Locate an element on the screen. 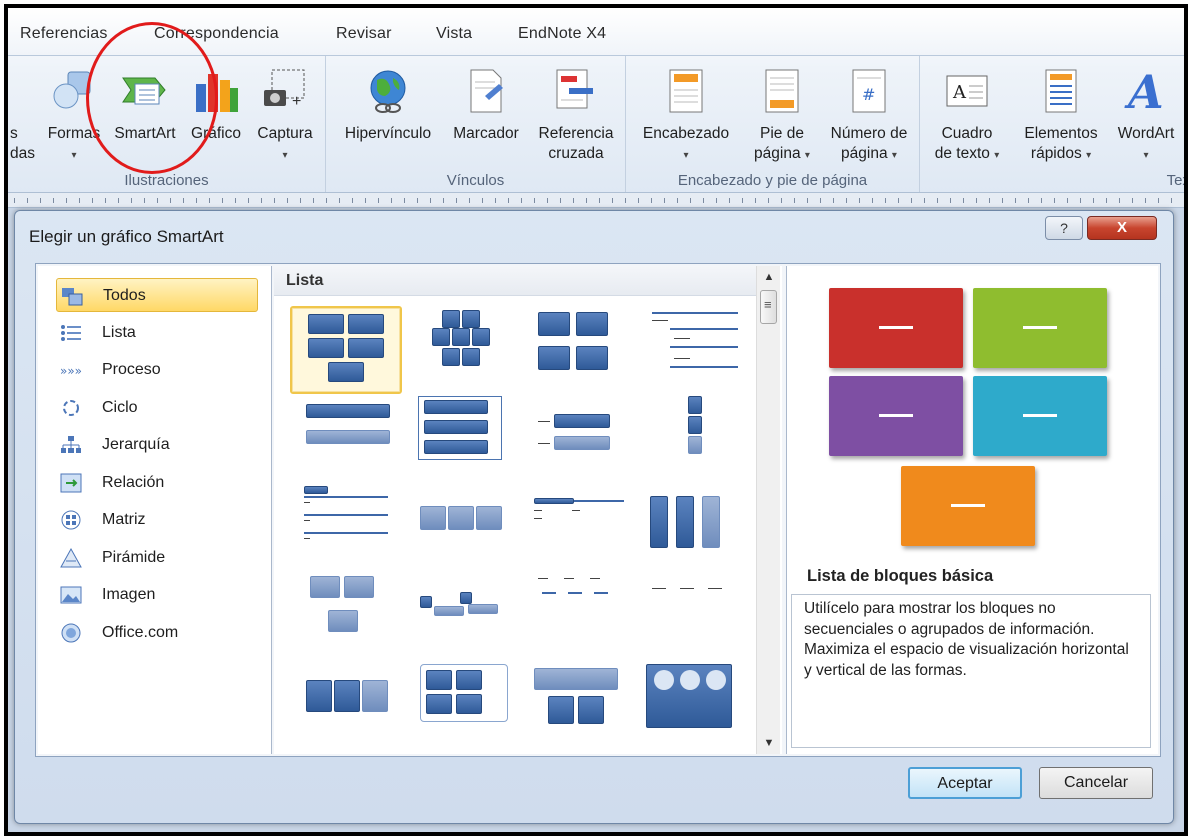 The height and width of the screenshot is (840, 1192). help-button: ? is located at coordinates (1064, 228).